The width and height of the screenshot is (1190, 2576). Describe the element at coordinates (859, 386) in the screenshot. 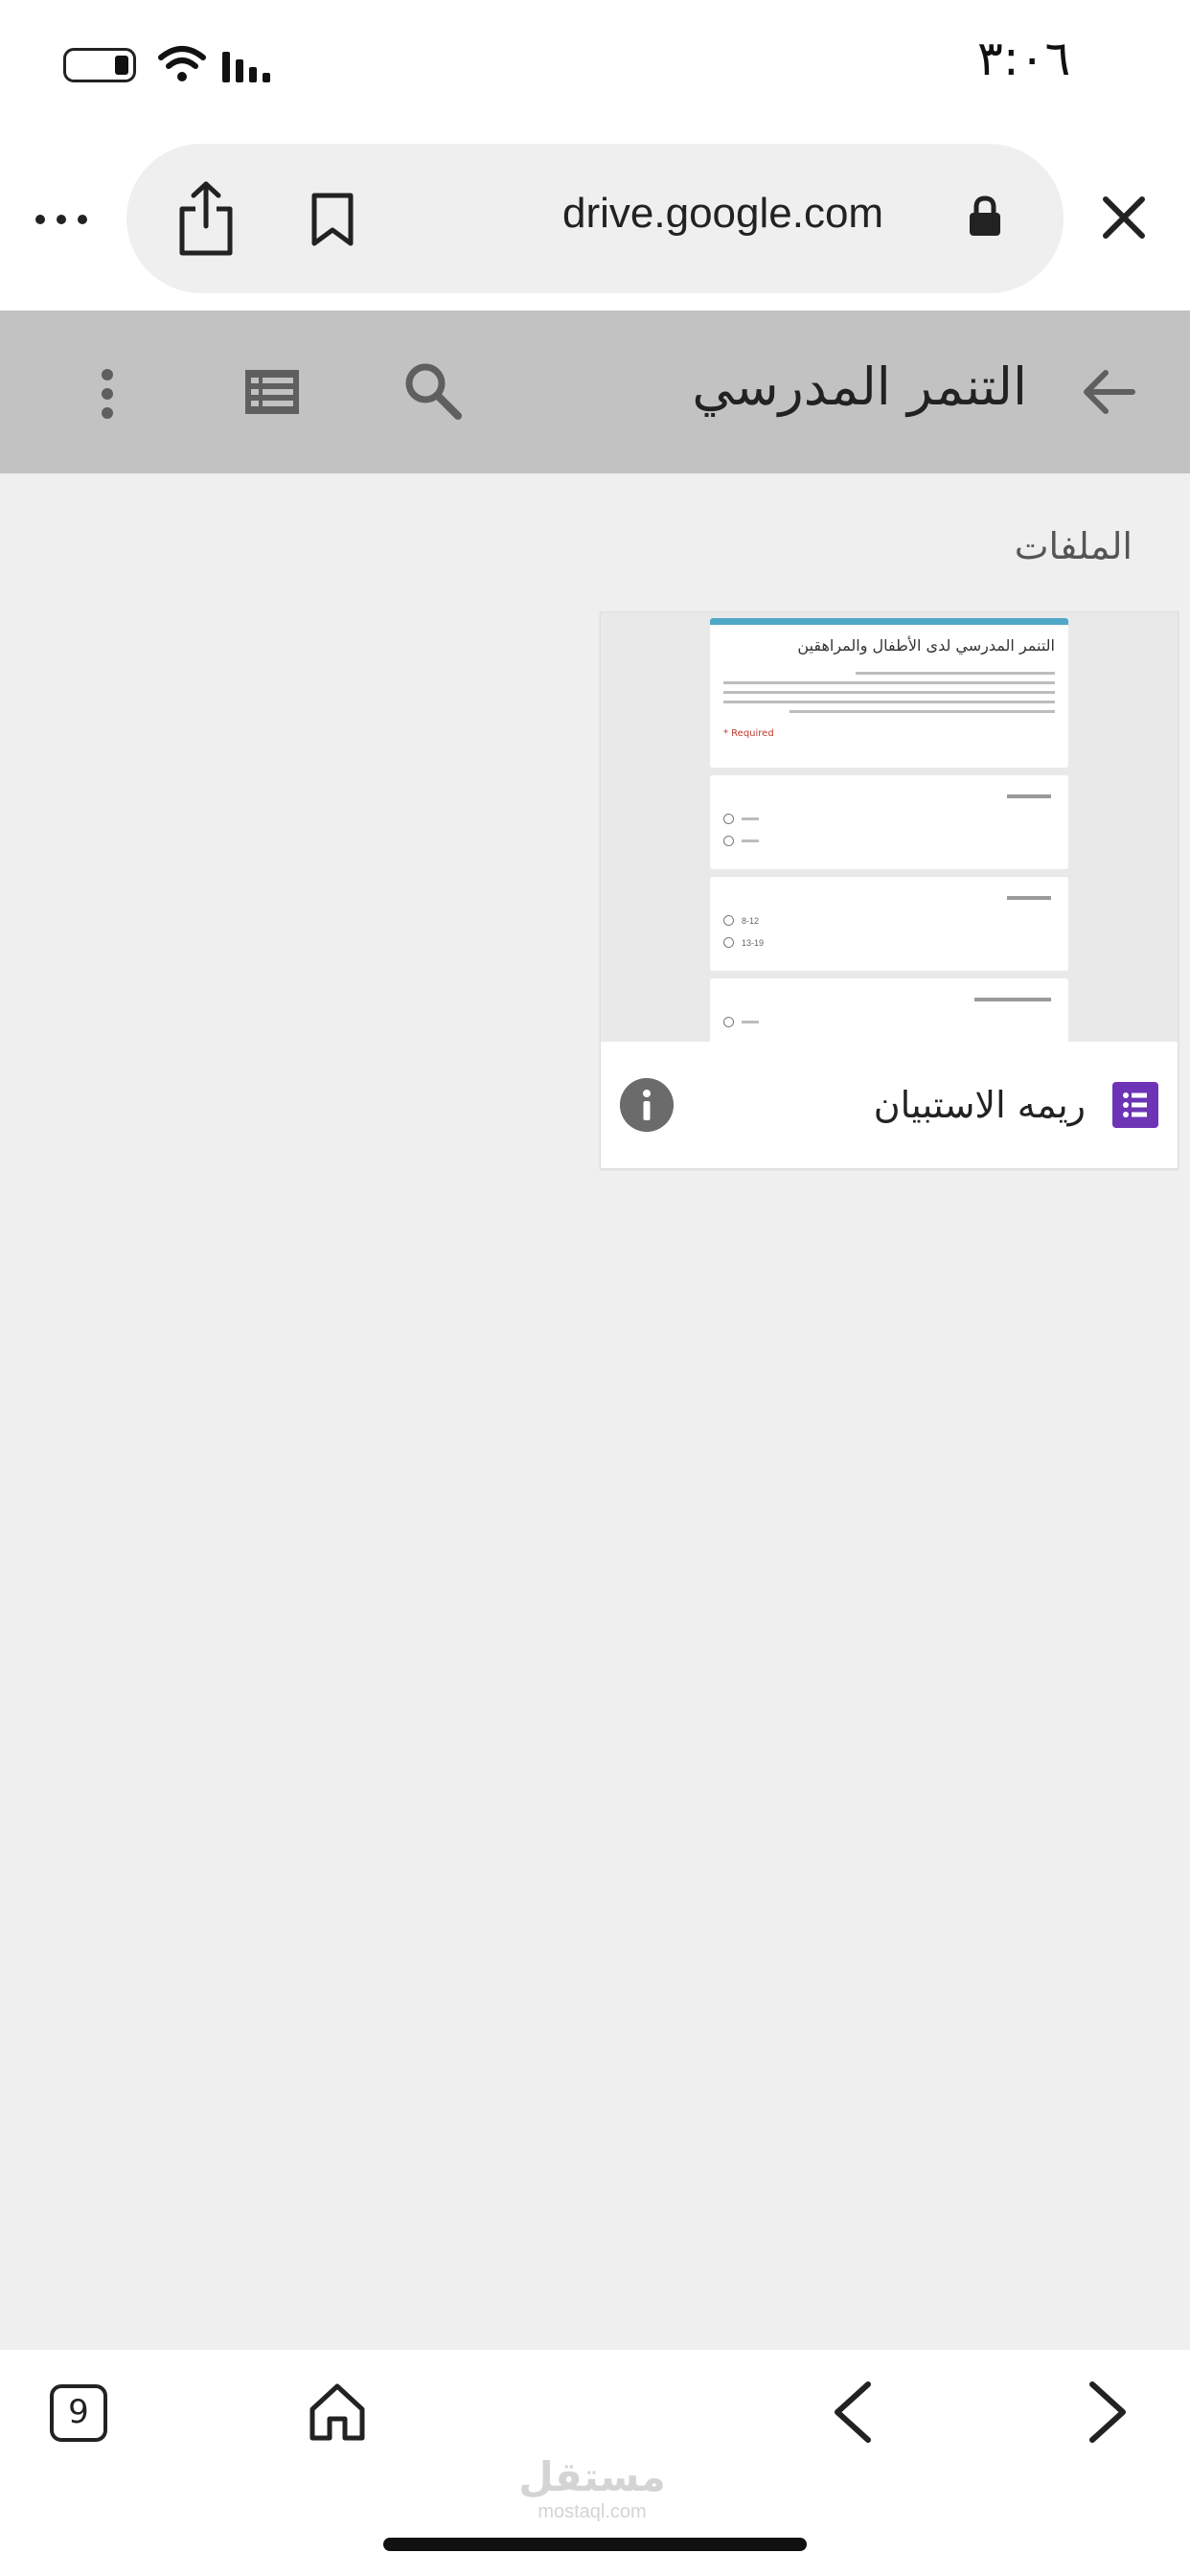

I see `folder-title: التنمر المدرسي` at that location.